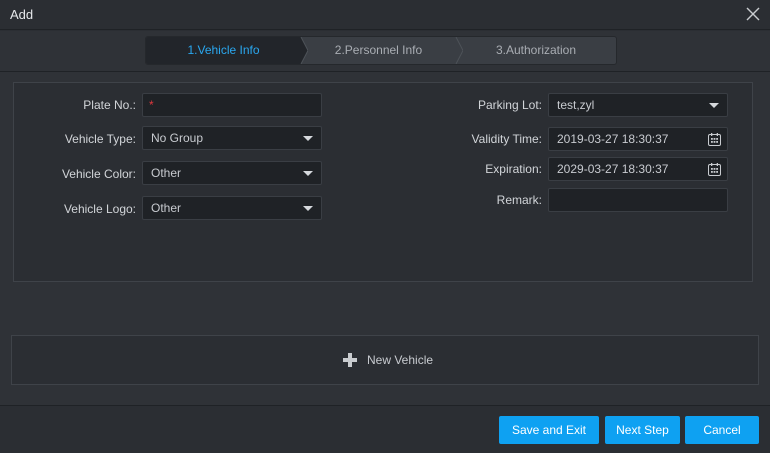 This screenshot has width=770, height=453. I want to click on step-vehicle-info: 1.Vehicle Info, so click(223, 50).